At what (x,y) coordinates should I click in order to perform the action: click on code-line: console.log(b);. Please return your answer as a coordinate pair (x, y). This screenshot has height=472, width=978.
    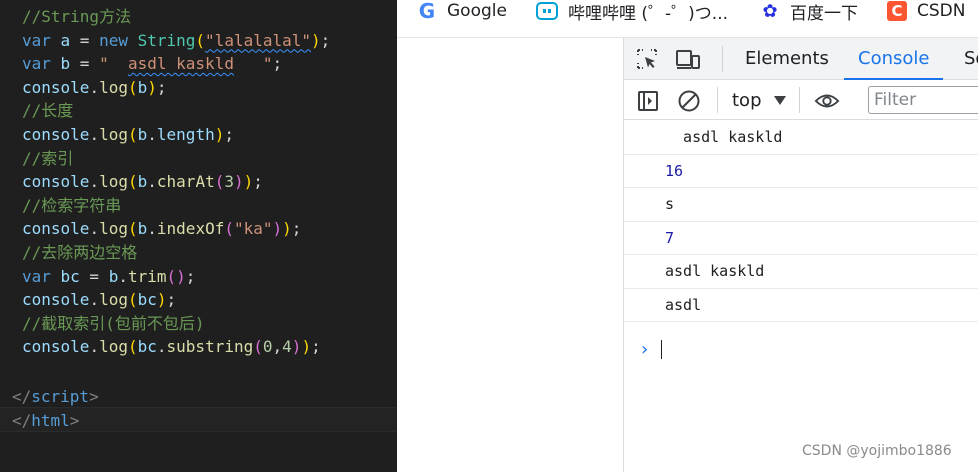
    Looking at the image, I should click on (94, 87).